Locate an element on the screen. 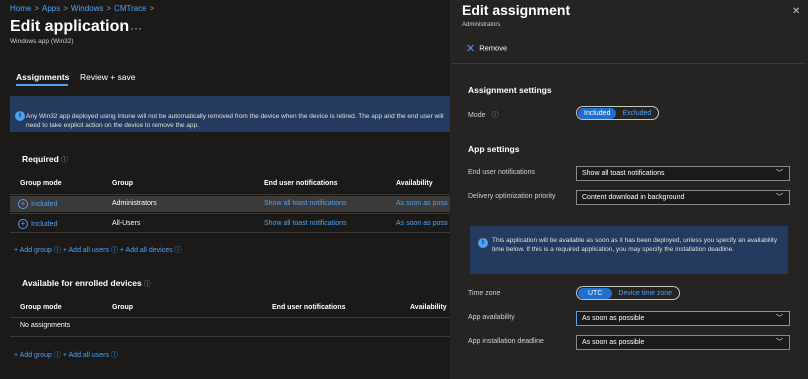  time-zone-toggle: UTC Device time zone is located at coordinates (628, 293).